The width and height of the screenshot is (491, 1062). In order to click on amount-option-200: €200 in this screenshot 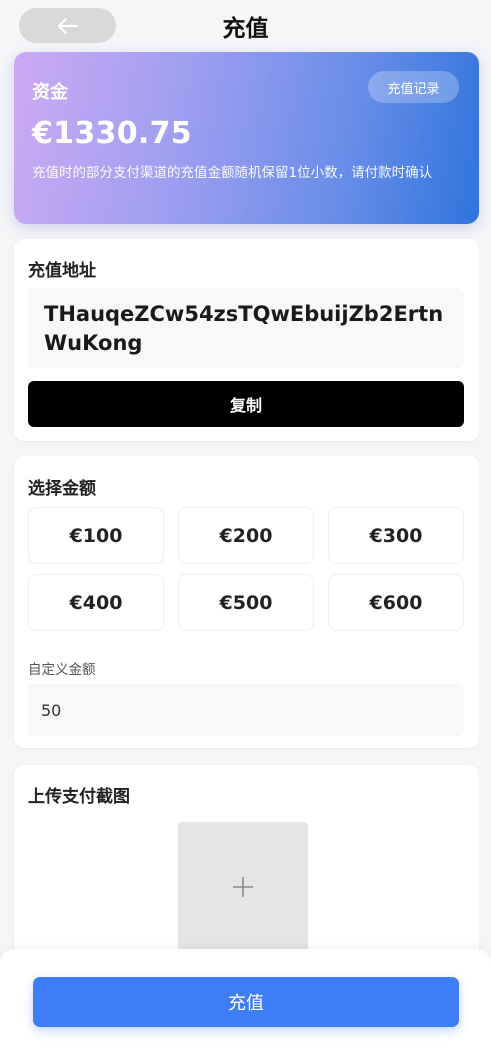, I will do `click(246, 535)`.